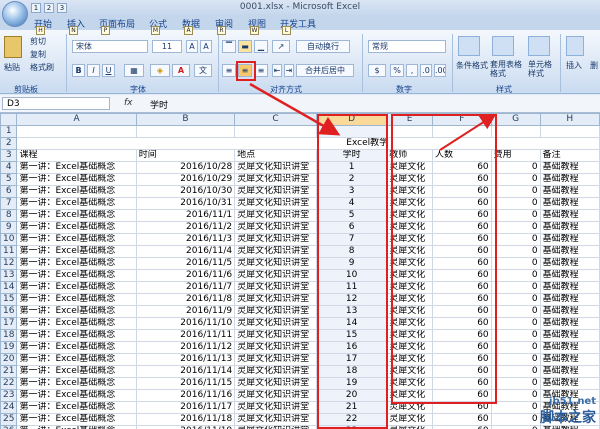  I want to click on currency-icon: $, so click(377, 70).